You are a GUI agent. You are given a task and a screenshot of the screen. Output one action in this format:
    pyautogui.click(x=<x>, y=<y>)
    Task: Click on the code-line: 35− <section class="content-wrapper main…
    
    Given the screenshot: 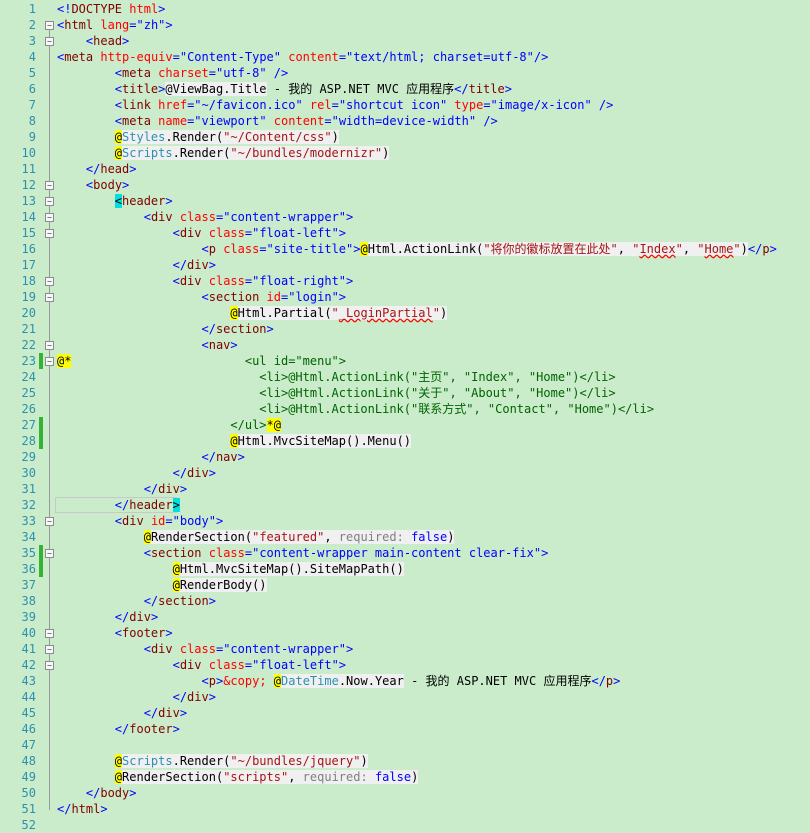 What is the action you would take?
    pyautogui.click(x=405, y=553)
    